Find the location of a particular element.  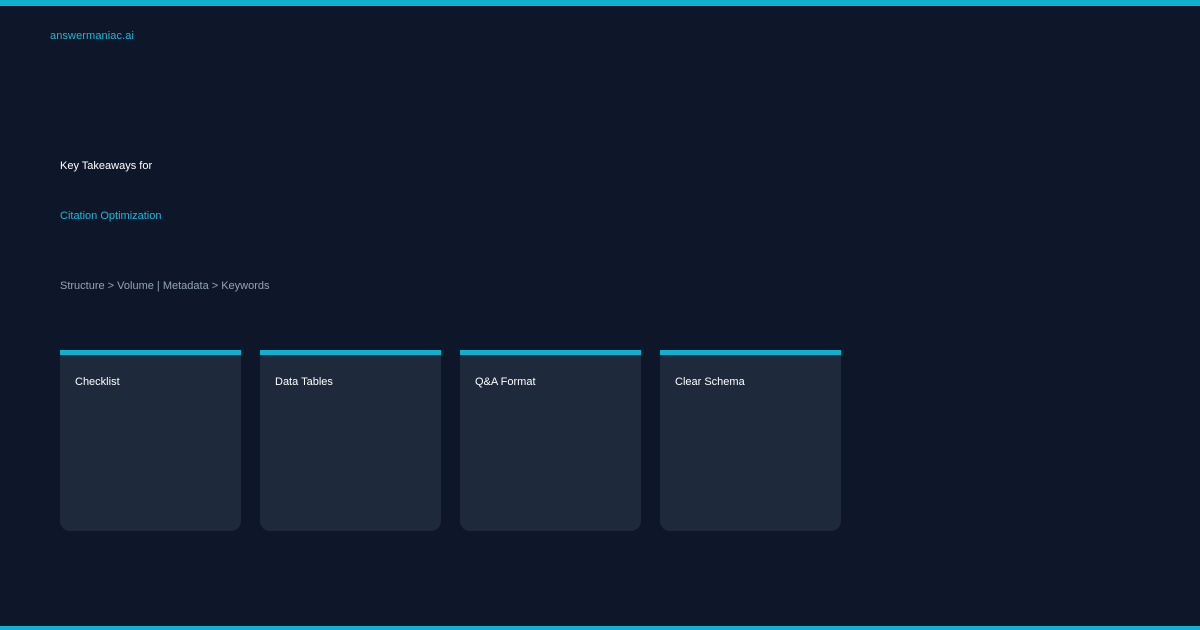

card-clear-schema: Clear Schema is located at coordinates (750, 440).